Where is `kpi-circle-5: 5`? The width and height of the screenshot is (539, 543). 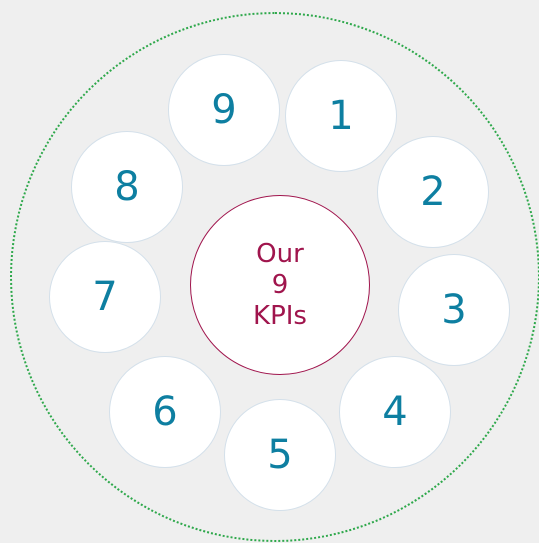 kpi-circle-5: 5 is located at coordinates (280, 455).